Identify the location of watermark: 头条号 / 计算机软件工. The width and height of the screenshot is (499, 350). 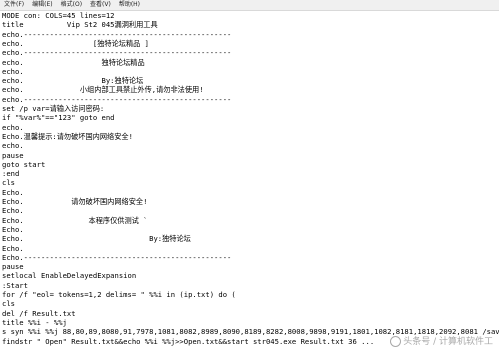
(441, 340).